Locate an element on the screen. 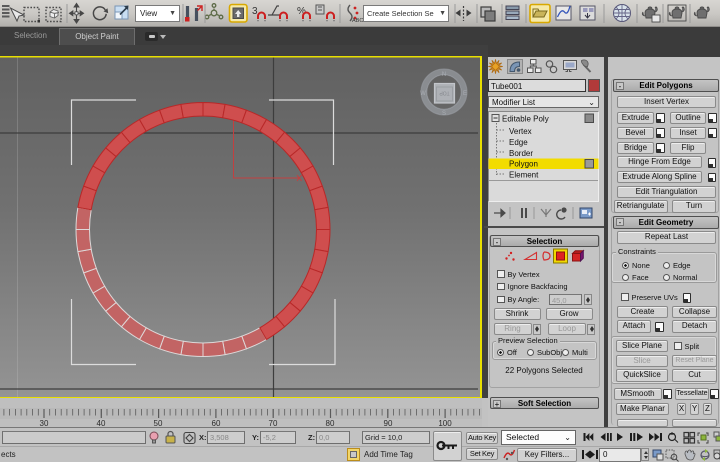  svg-text: Vertex is located at coordinates (520, 131).